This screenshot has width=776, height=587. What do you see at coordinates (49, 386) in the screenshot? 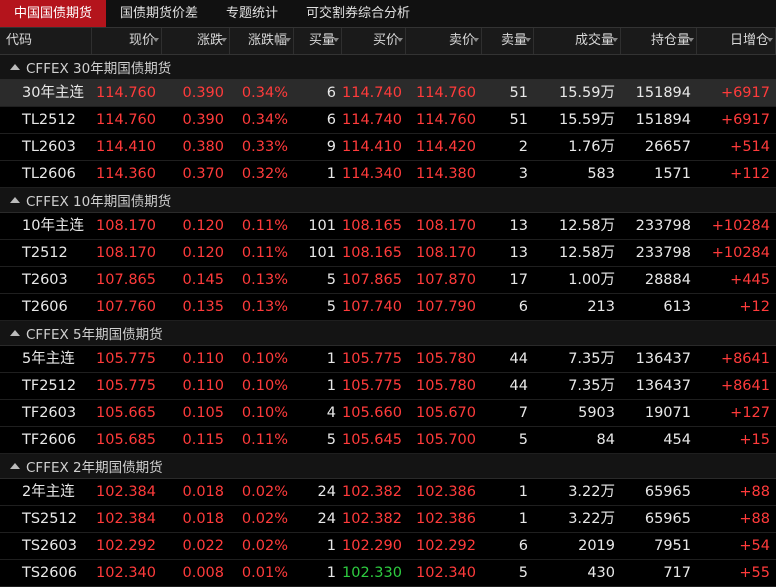
I see `row-code: TF2512` at bounding box center [49, 386].